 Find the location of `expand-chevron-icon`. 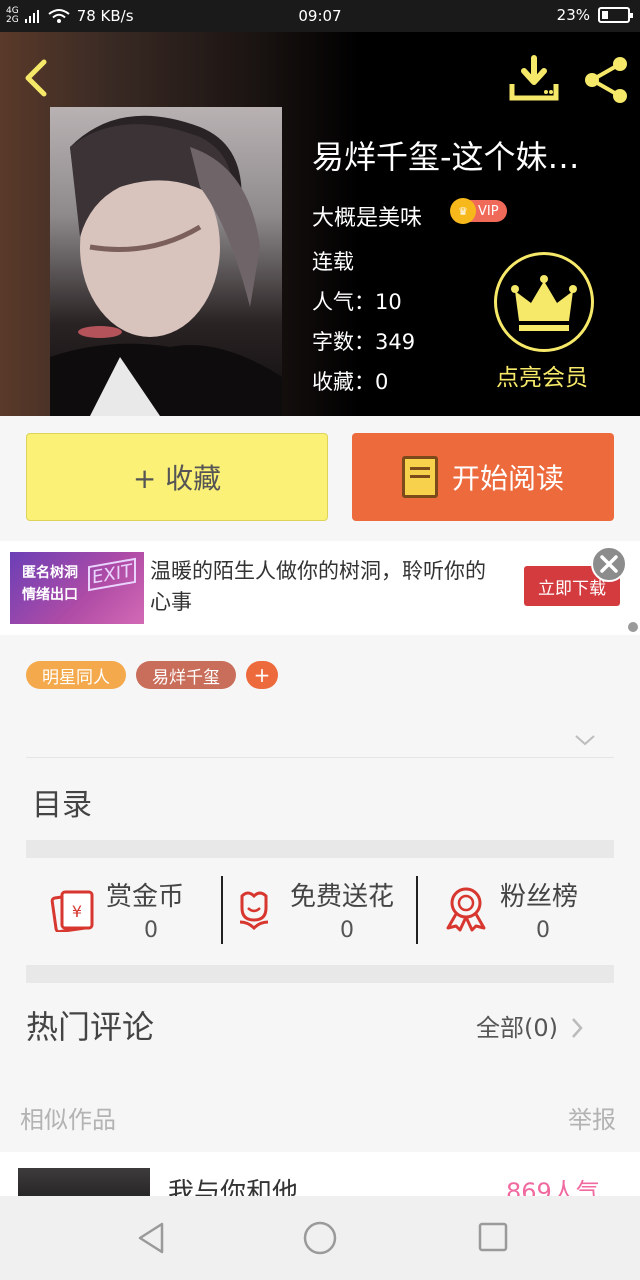

expand-chevron-icon is located at coordinates (585, 739).